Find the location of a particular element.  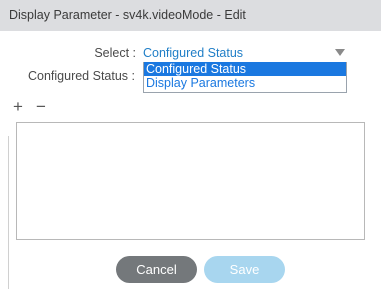

divider is located at coordinates (8, 212).